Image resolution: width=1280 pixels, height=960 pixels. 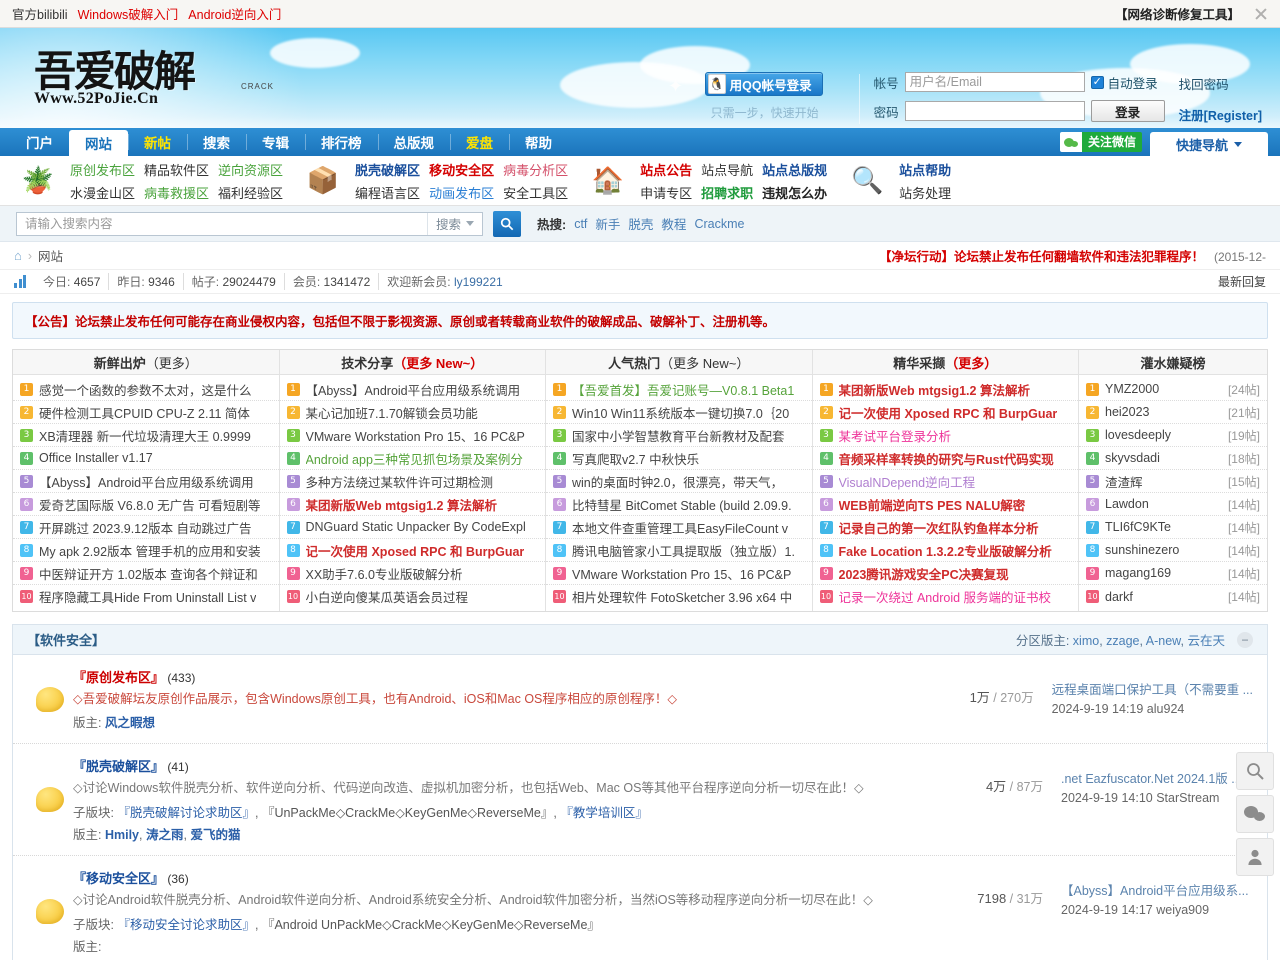 I want to click on list-item: 3 国家中小学智慧教育平台新教材及配套, so click(x=679, y=435).